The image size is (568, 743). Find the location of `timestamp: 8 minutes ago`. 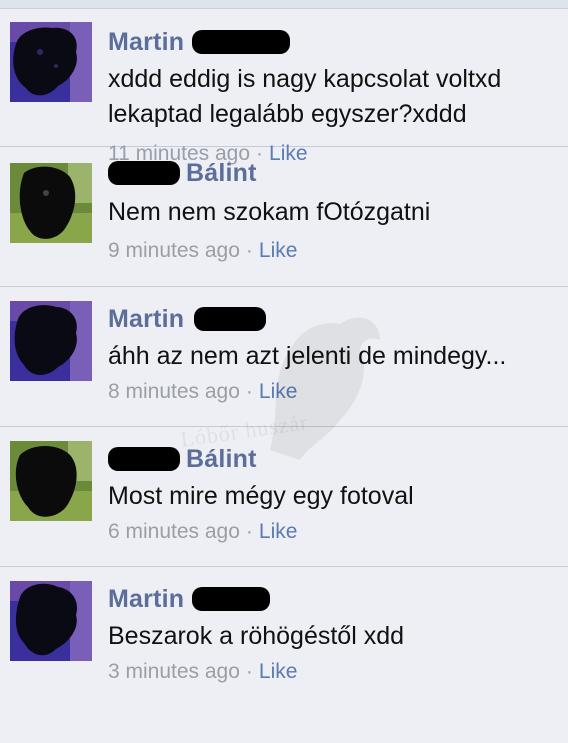

timestamp: 8 minutes ago is located at coordinates (174, 391).